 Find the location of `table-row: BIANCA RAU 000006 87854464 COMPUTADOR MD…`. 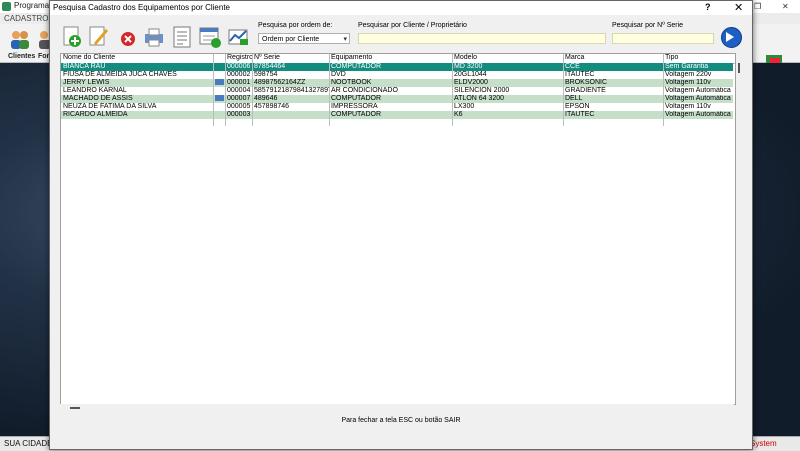

table-row: BIANCA RAU 000006 87854464 COMPUTADOR MD… is located at coordinates (397, 67).